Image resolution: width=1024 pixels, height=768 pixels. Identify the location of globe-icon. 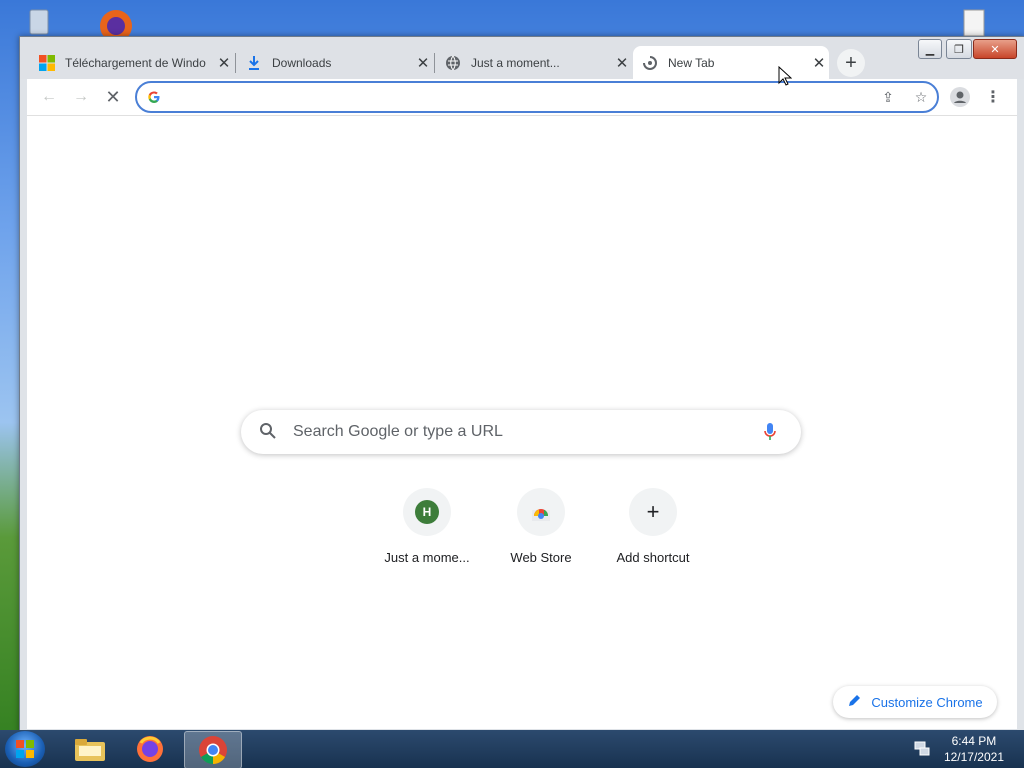
(453, 63).